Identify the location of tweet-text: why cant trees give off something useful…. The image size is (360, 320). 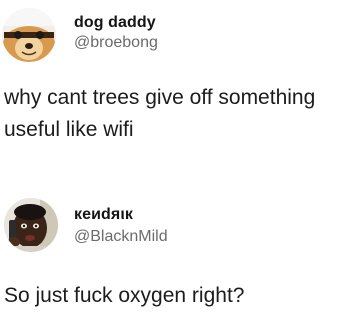
(160, 113).